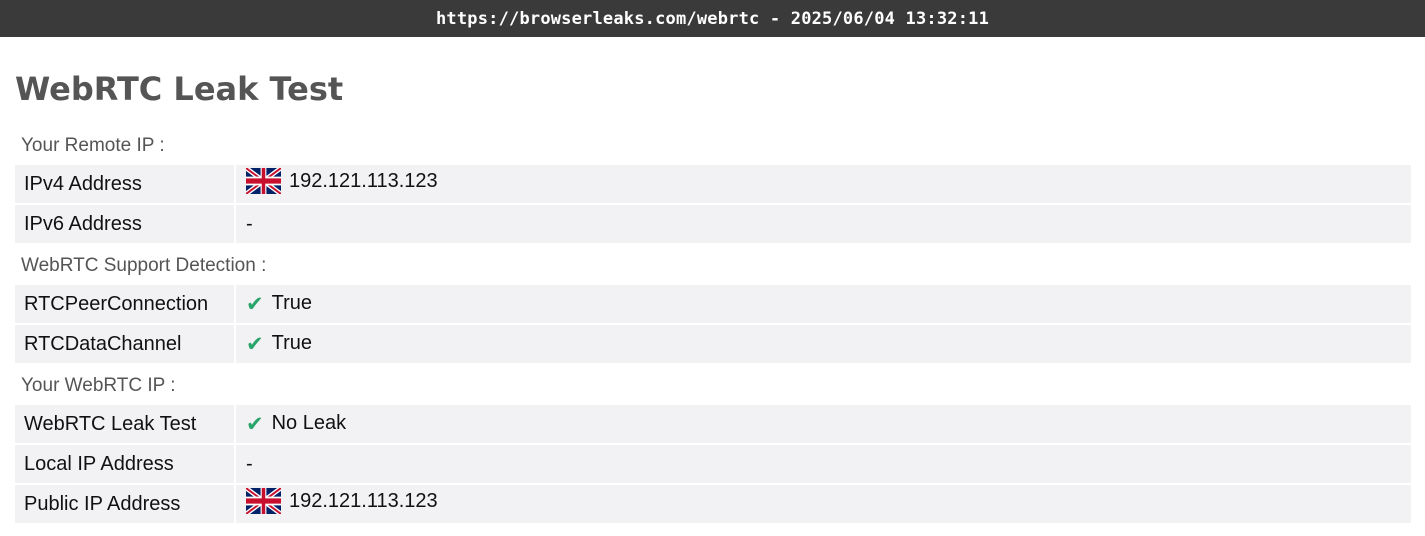 The width and height of the screenshot is (1425, 536). I want to click on table-row: IPv6 Address -, so click(713, 224).